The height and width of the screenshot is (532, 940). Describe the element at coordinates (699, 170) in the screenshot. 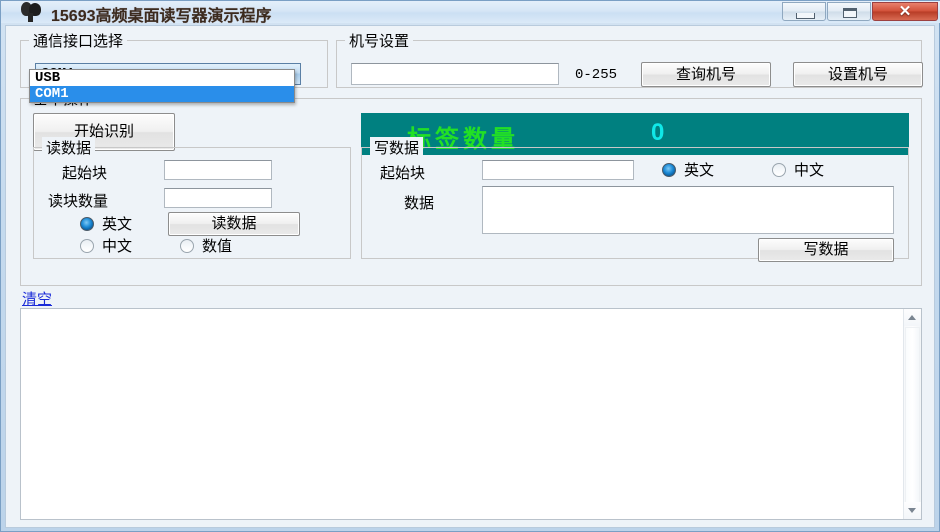

I see `write-radio-english-label: 英文` at that location.